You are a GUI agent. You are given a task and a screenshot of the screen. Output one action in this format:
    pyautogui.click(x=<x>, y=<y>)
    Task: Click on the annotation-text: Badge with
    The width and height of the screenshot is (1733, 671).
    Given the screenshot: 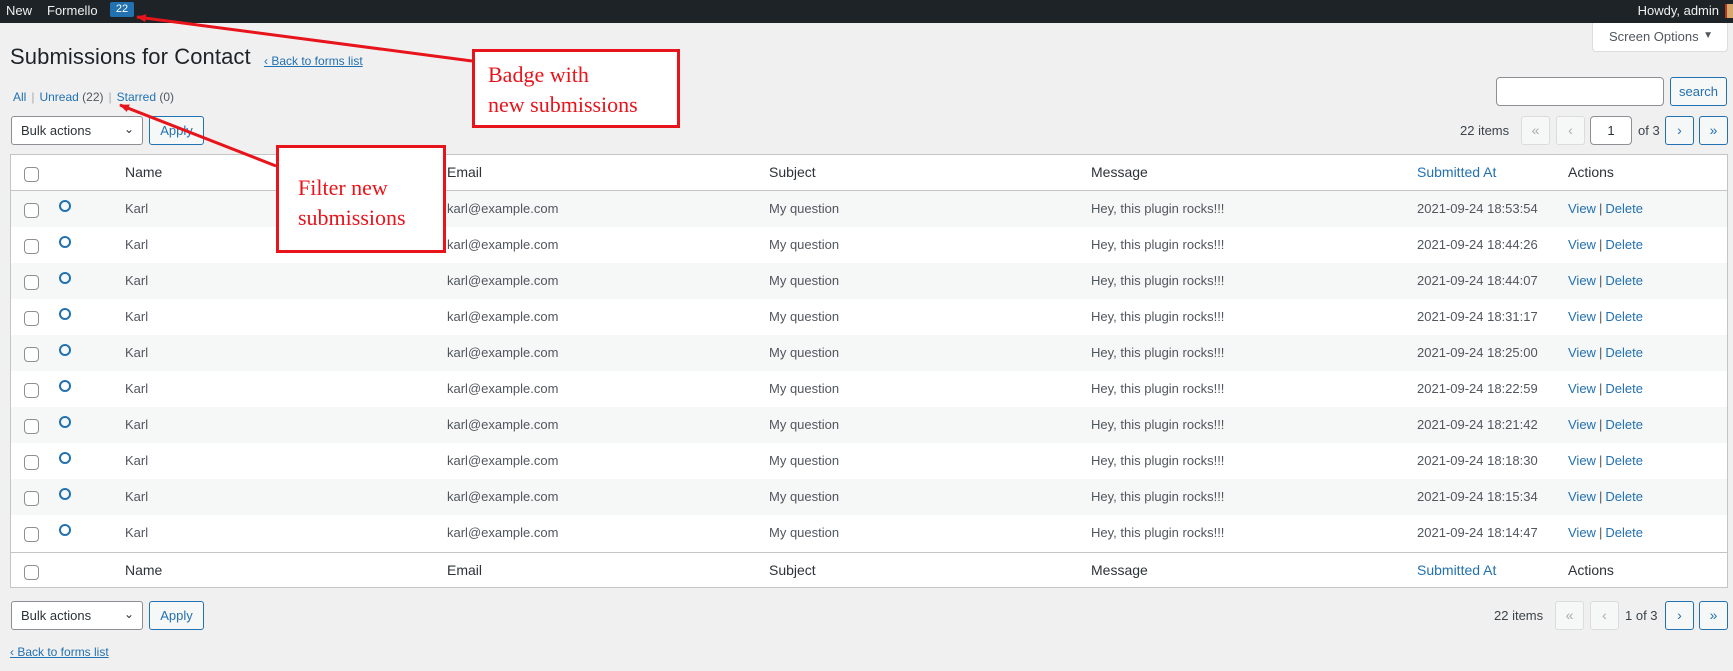 What is the action you would take?
    pyautogui.click(x=538, y=74)
    